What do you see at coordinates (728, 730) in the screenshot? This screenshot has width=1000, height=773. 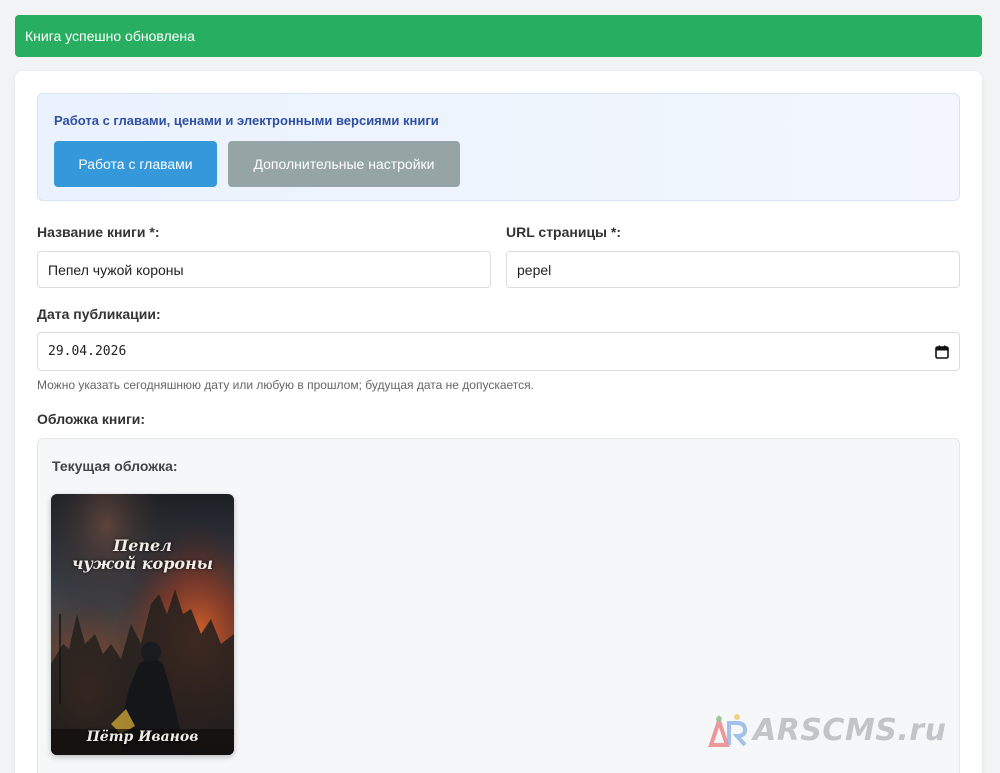 I see `arscms-logo-icon` at bounding box center [728, 730].